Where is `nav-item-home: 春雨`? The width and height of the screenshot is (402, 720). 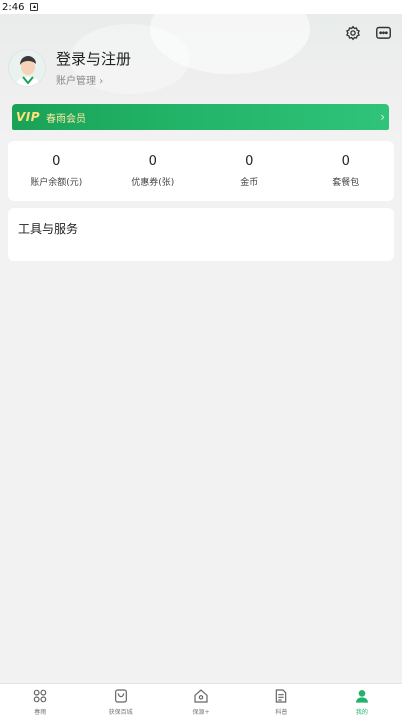
nav-item-home: 春雨 is located at coordinates (40, 702).